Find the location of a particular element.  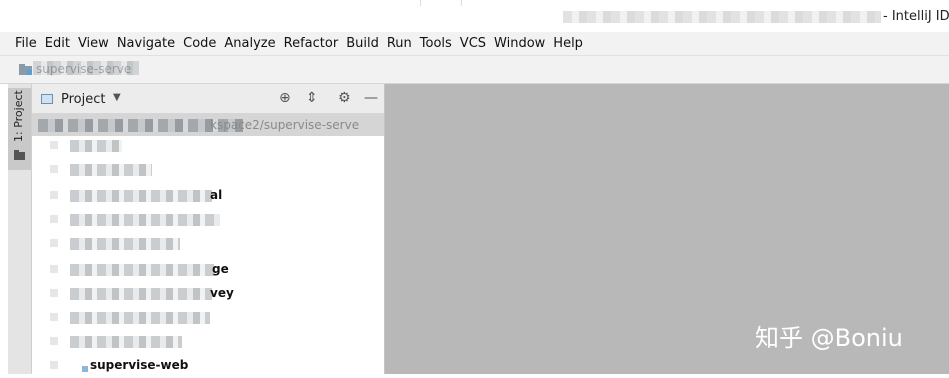

window-left-edge is located at coordinates (4, 229).